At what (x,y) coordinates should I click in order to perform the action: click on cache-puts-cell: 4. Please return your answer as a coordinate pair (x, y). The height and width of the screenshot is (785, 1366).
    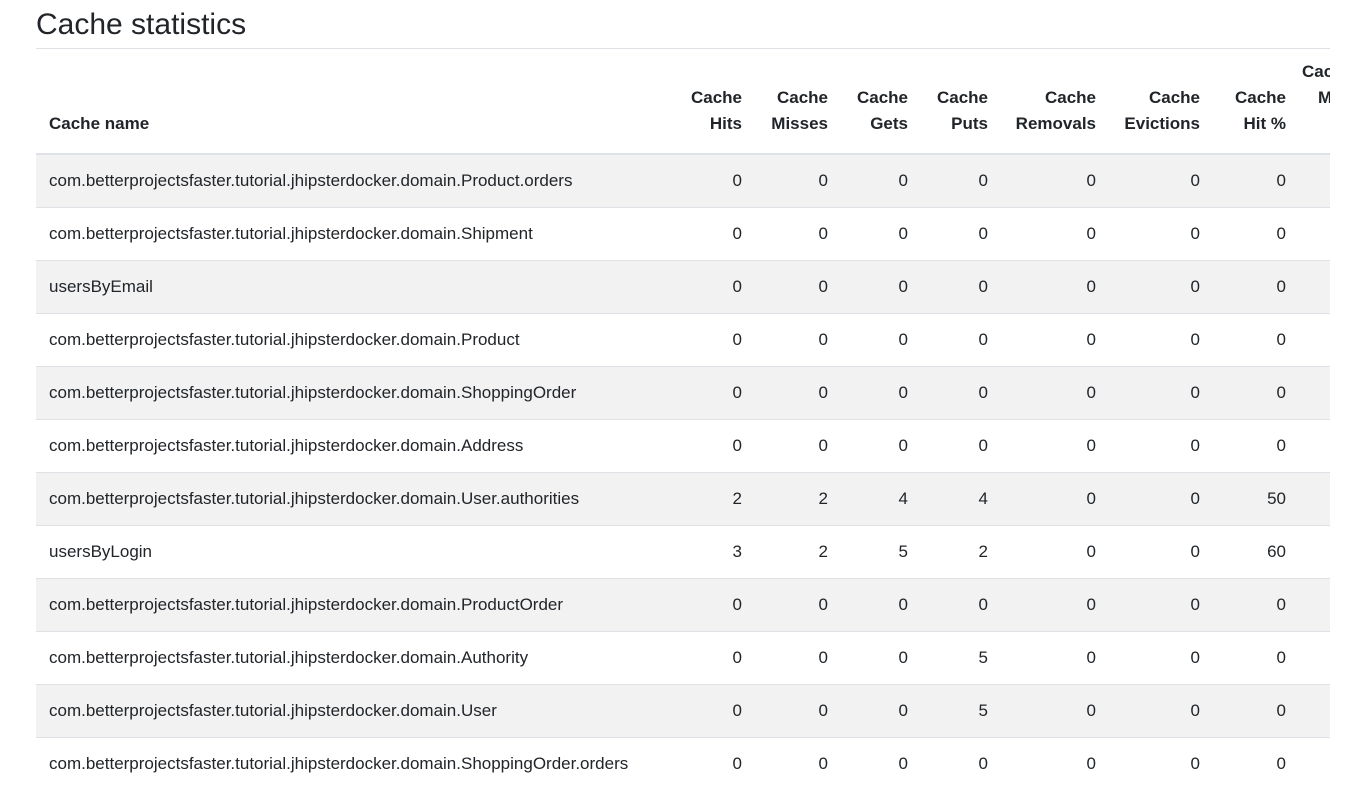
    Looking at the image, I should click on (956, 498).